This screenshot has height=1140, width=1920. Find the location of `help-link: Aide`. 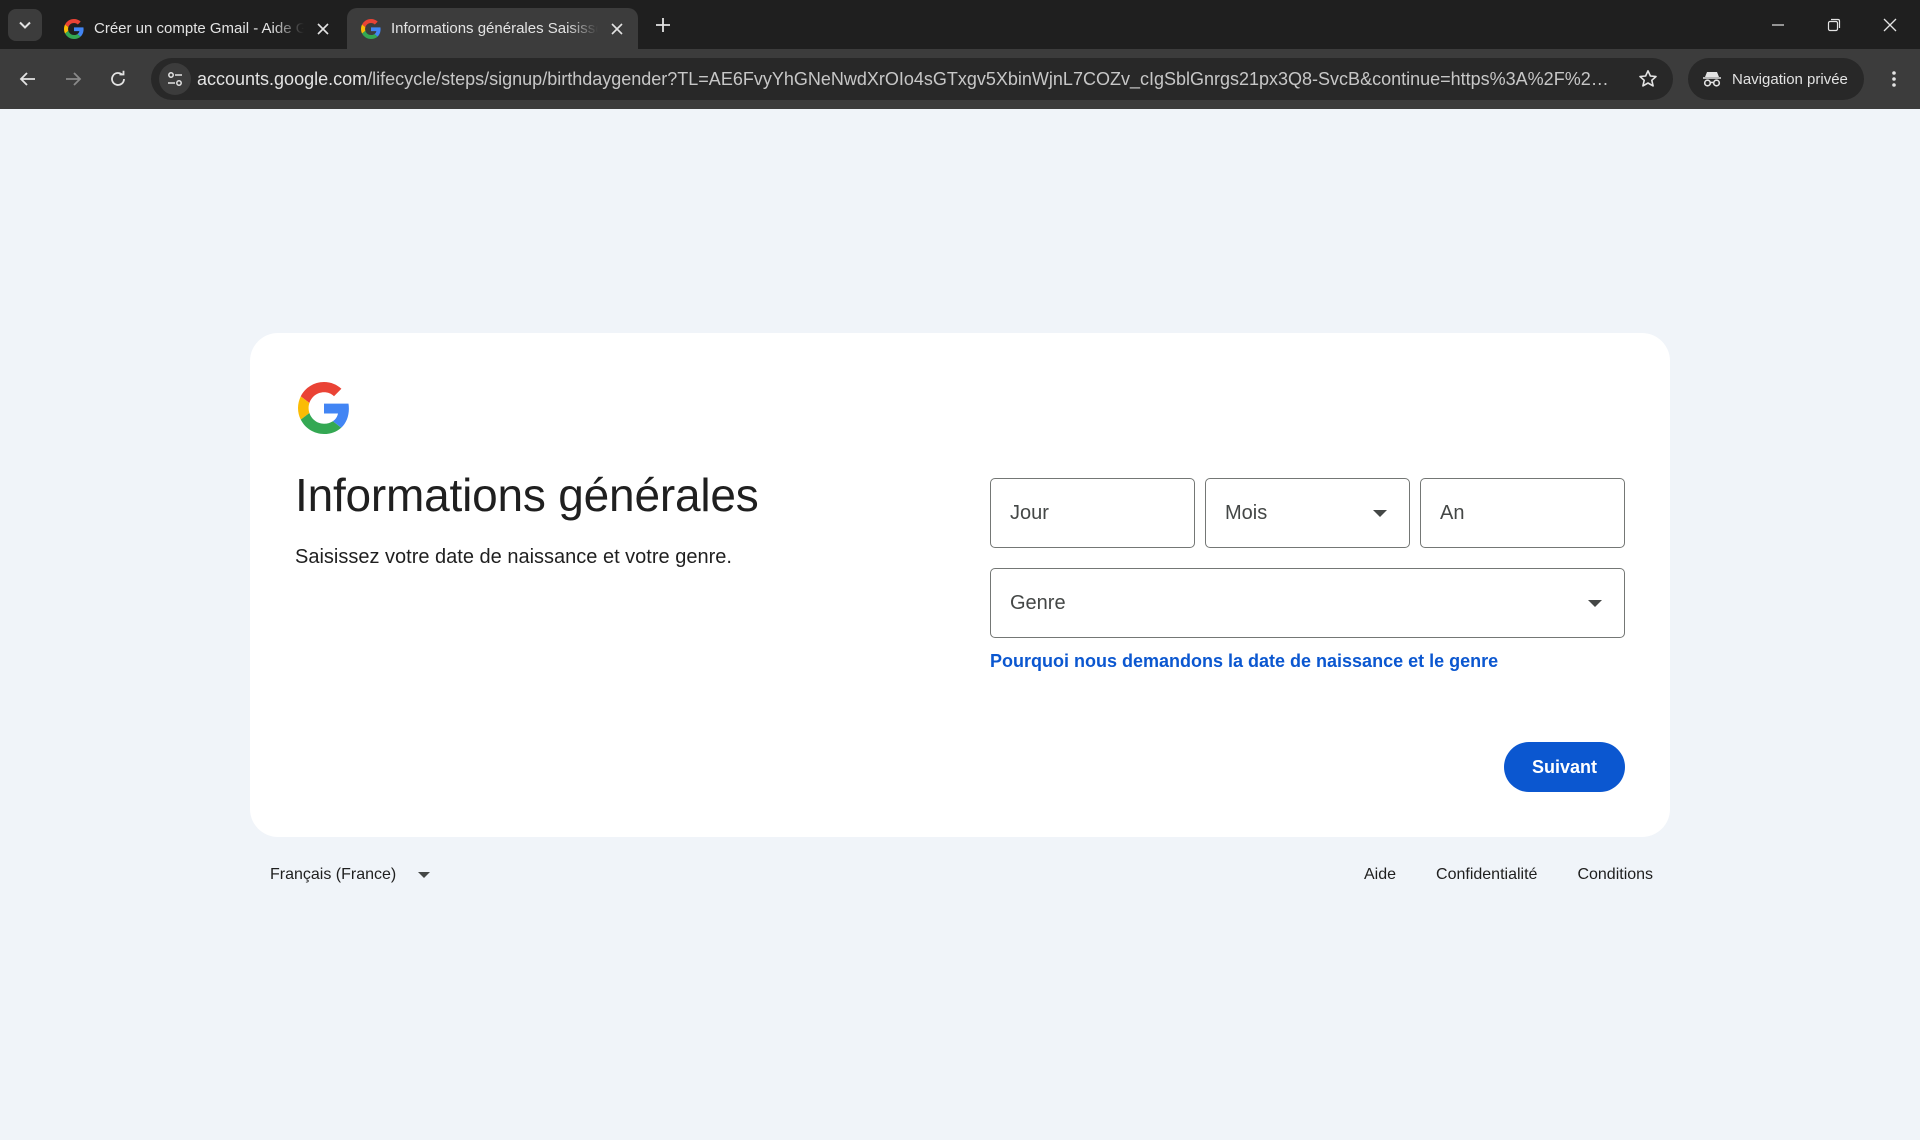

help-link: Aide is located at coordinates (1380, 875).